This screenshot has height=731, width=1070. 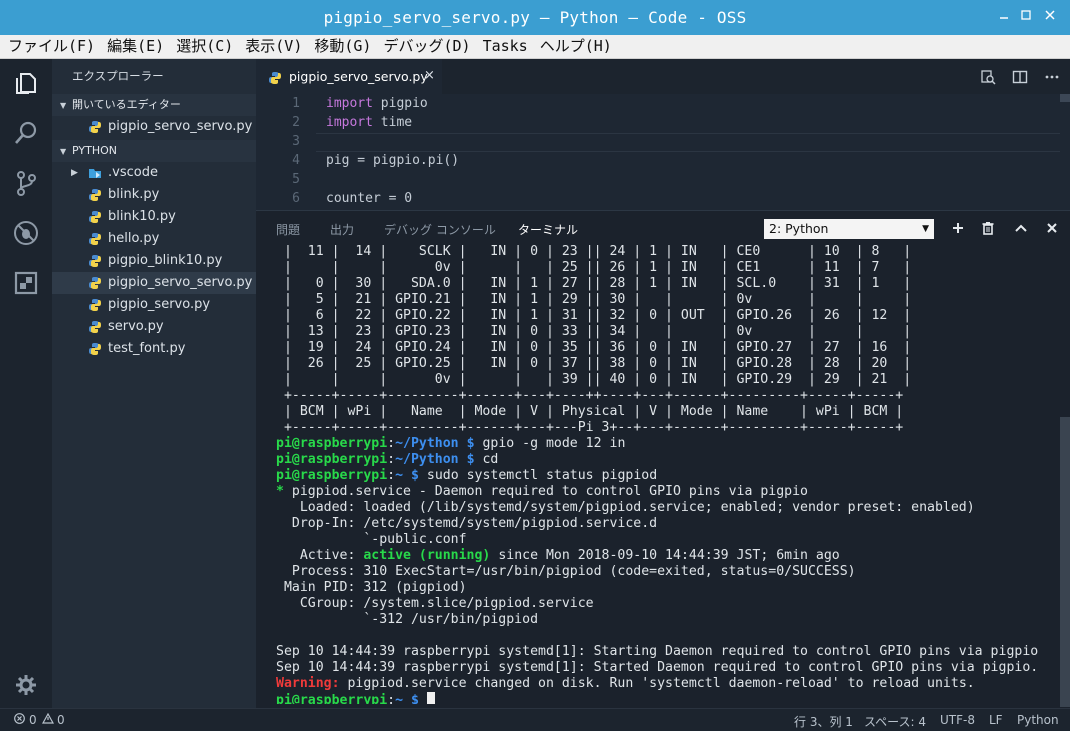 I want to click on file-item: hello.py, so click(x=154, y=239).